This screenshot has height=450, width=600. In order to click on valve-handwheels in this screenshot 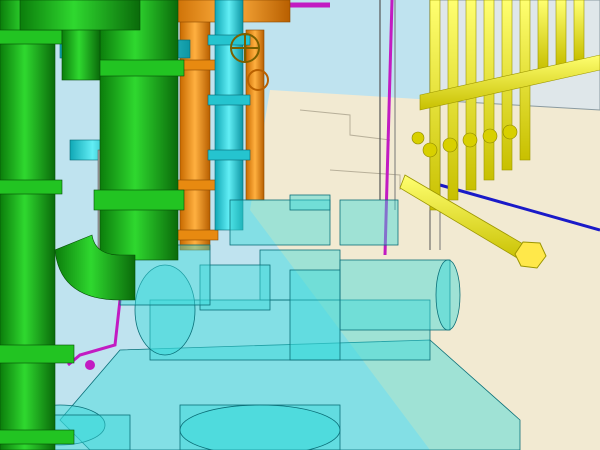, I will do `click(245, 48)`.